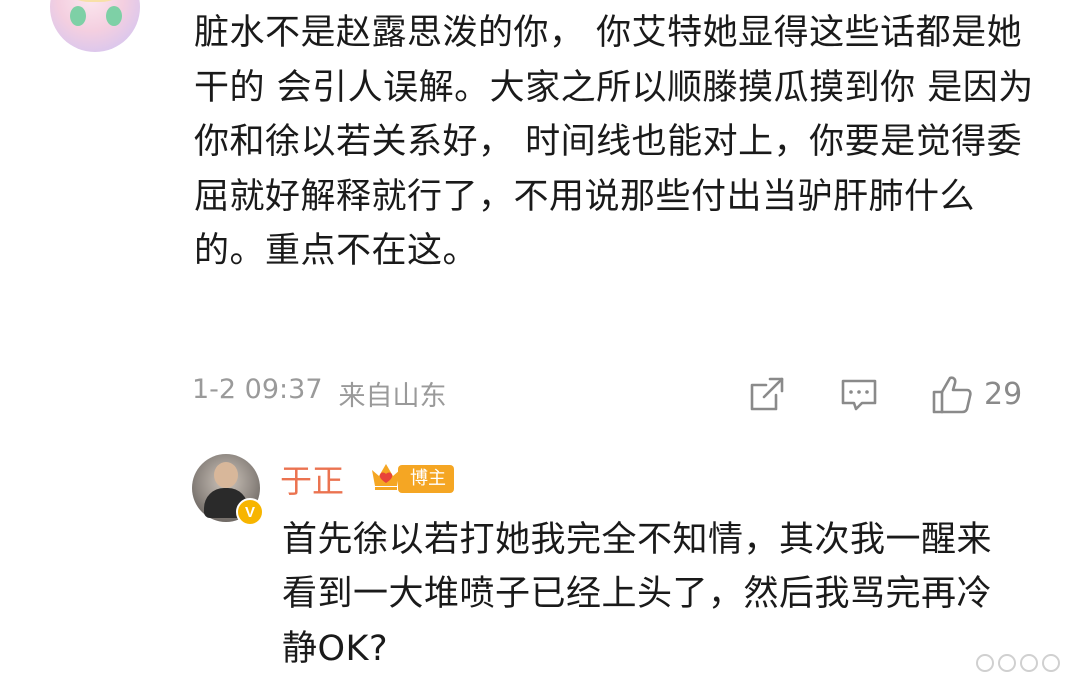  Describe the element at coordinates (1018, 663) in the screenshot. I see `watermark-icon` at that location.